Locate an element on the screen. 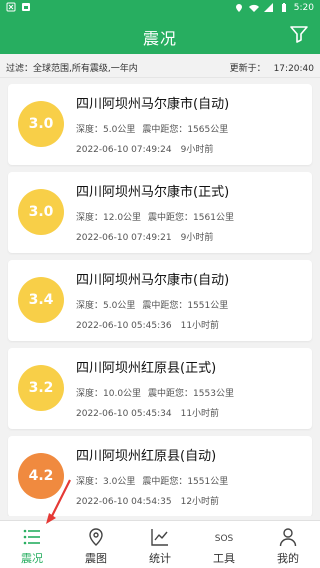 Image resolution: width=320 pixels, height=568 pixels. tab-profile: 我的 is located at coordinates (288, 544).